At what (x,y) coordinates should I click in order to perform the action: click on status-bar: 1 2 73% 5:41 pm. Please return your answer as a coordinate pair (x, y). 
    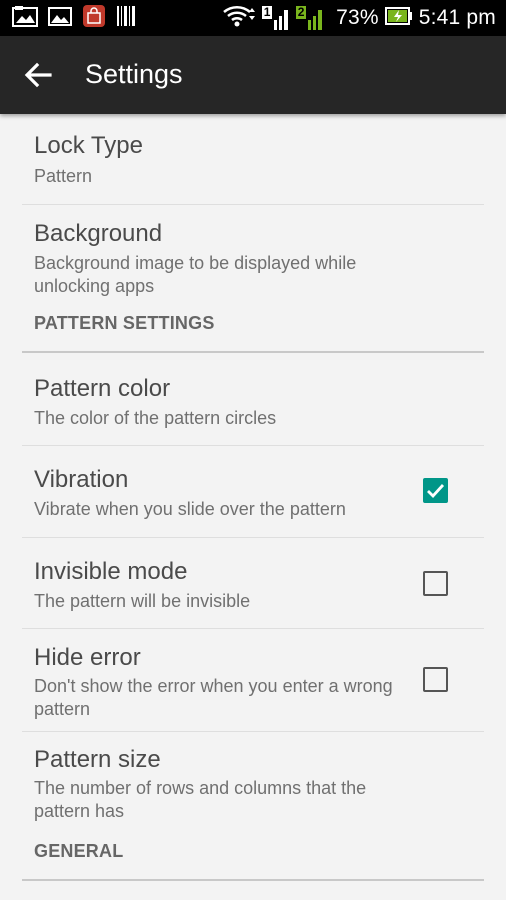
    Looking at the image, I should click on (253, 18).